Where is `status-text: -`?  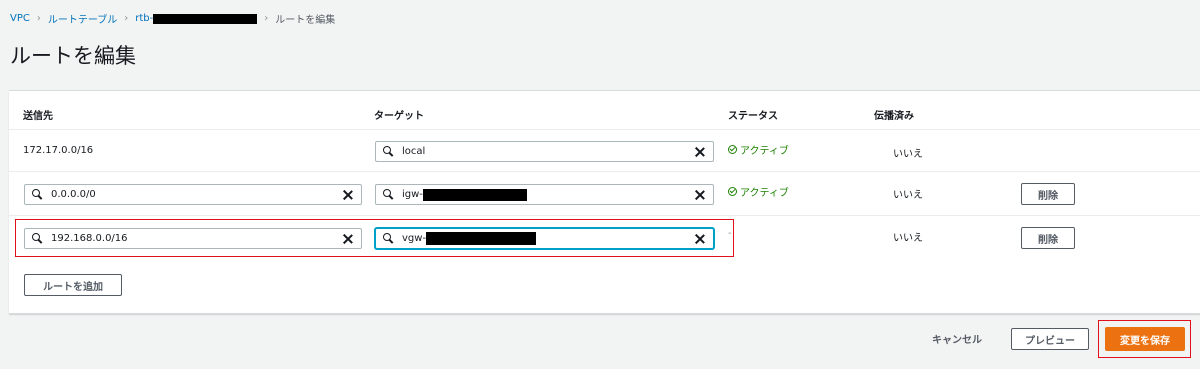
status-text: - is located at coordinates (730, 233).